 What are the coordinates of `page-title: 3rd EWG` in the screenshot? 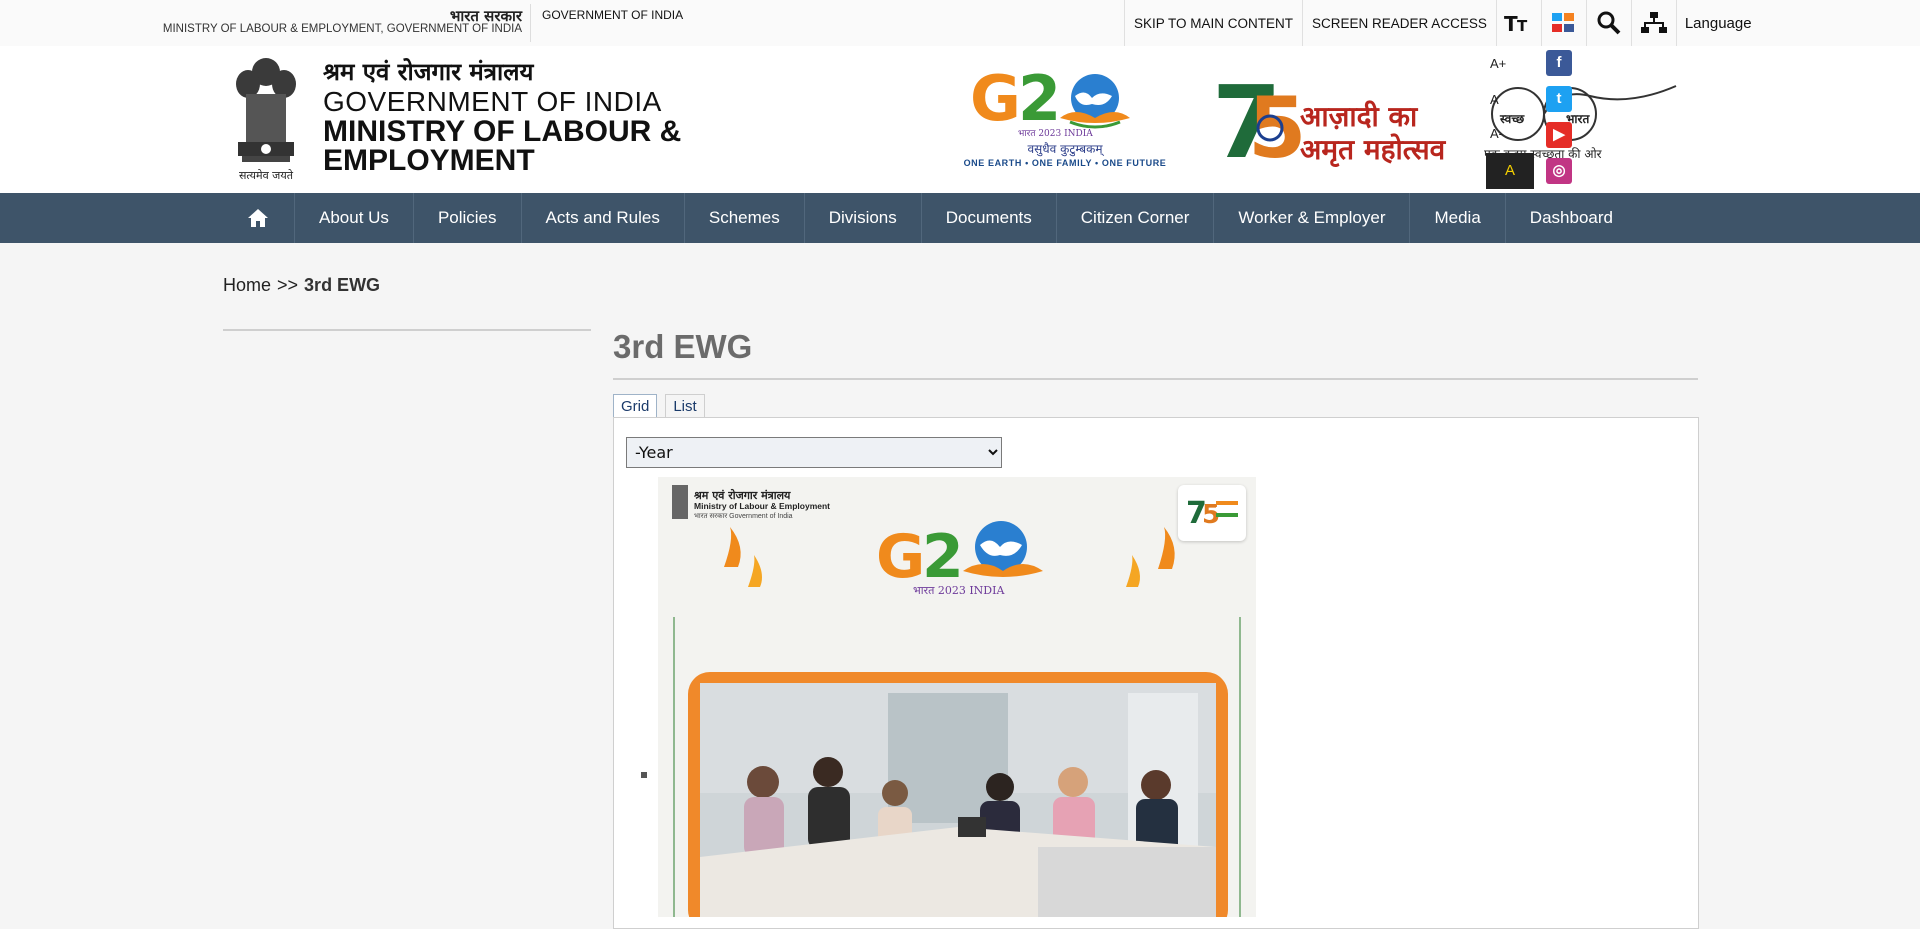 It's located at (683, 346).